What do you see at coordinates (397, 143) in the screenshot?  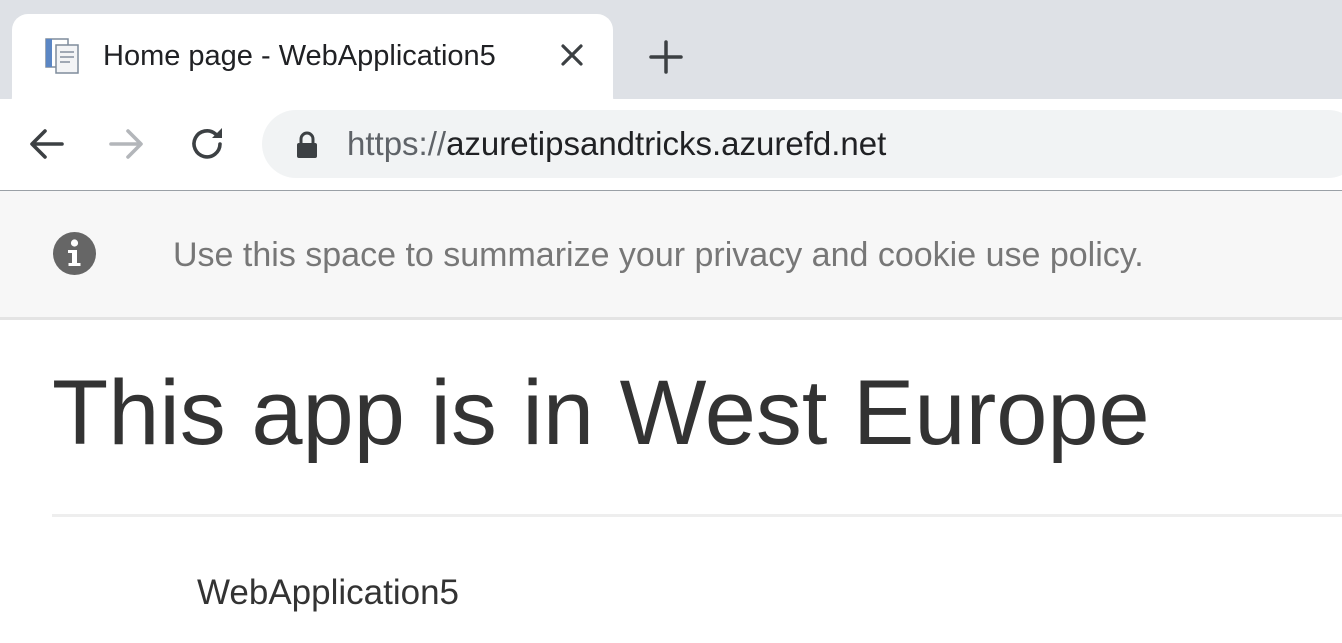 I see `url-scheme: https://` at bounding box center [397, 143].